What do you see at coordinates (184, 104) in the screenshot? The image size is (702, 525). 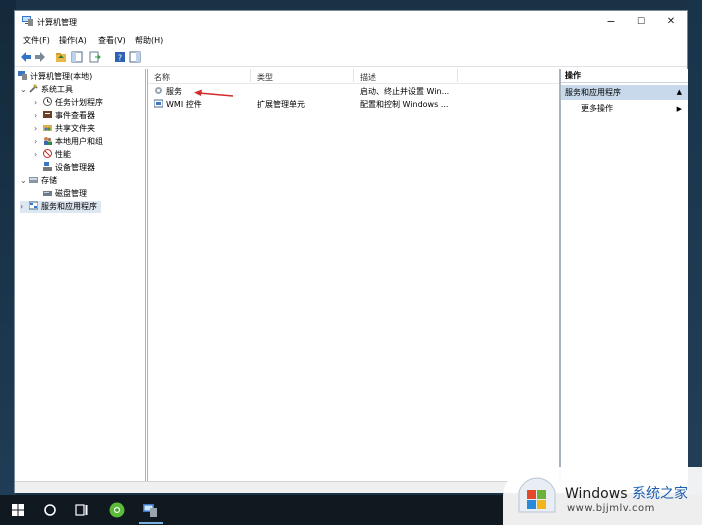 I see `row-name: WMI 控件` at bounding box center [184, 104].